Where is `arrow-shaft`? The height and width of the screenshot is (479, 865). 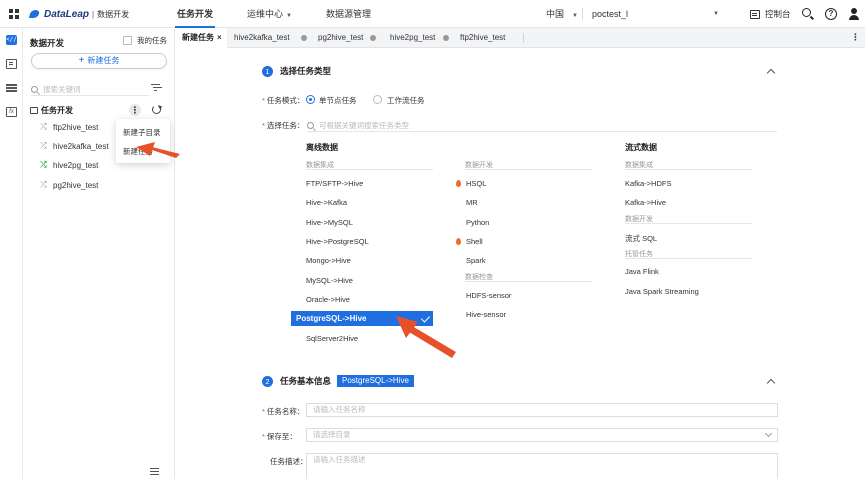 arrow-shaft is located at coordinates (432, 342).